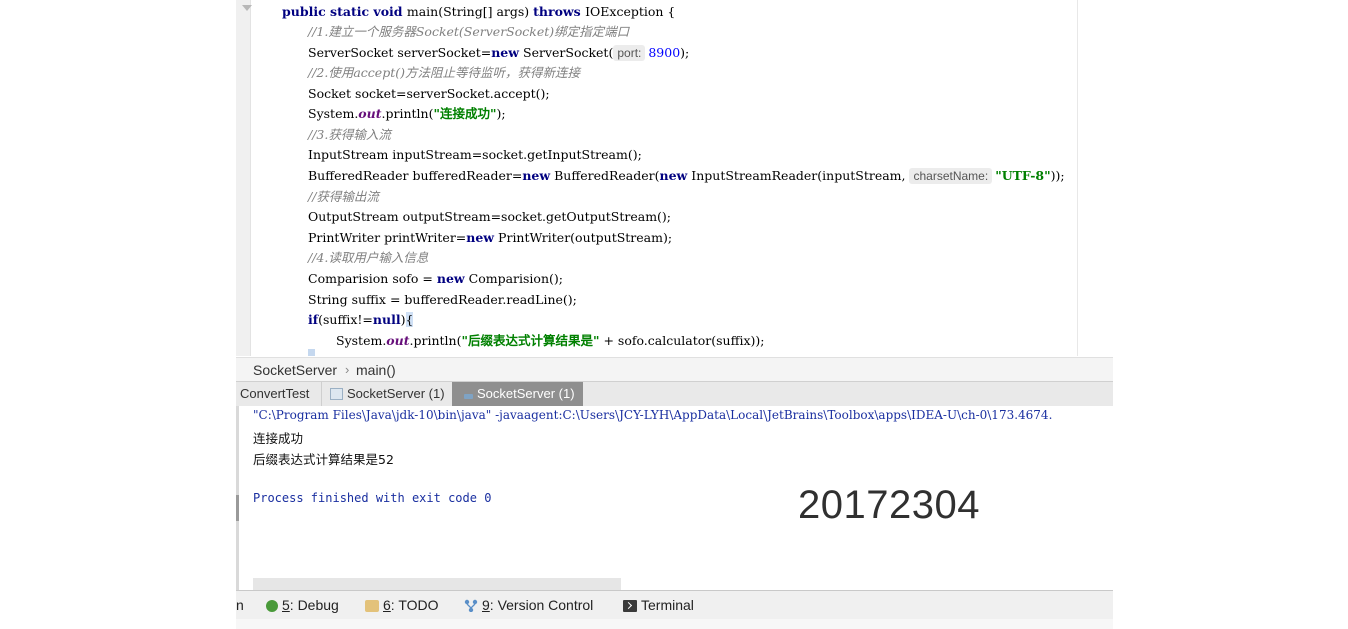 The width and height of the screenshot is (1348, 629). Describe the element at coordinates (674, 624) in the screenshot. I see `obscured-editor-strip` at that location.